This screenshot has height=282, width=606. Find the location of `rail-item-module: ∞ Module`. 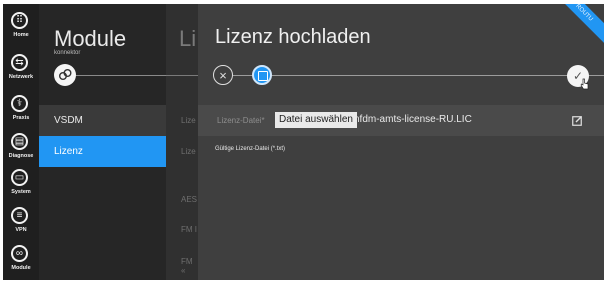

rail-item-module: ∞ Module is located at coordinates (21, 261).